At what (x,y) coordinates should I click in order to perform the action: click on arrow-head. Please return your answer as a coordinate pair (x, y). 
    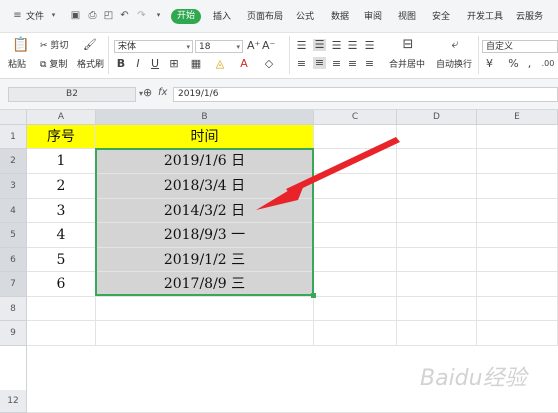
    Looking at the image, I should click on (281, 195).